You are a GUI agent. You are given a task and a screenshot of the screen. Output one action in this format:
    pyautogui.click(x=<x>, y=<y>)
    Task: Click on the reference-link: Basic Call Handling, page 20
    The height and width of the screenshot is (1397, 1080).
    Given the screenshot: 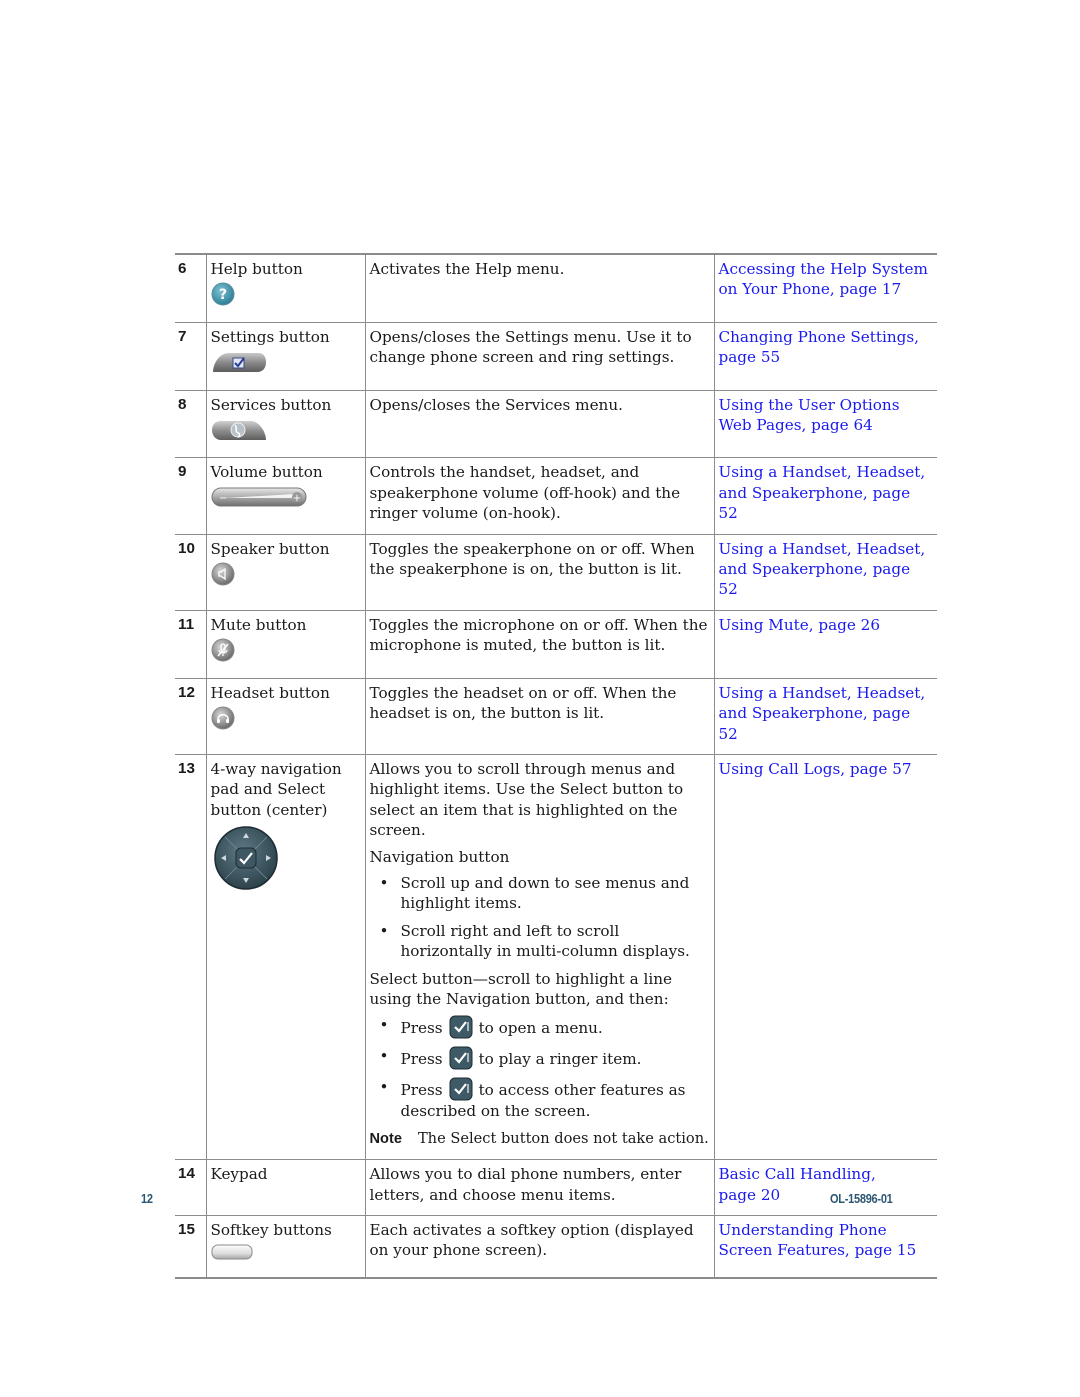 What is the action you would take?
    pyautogui.click(x=826, y=1184)
    